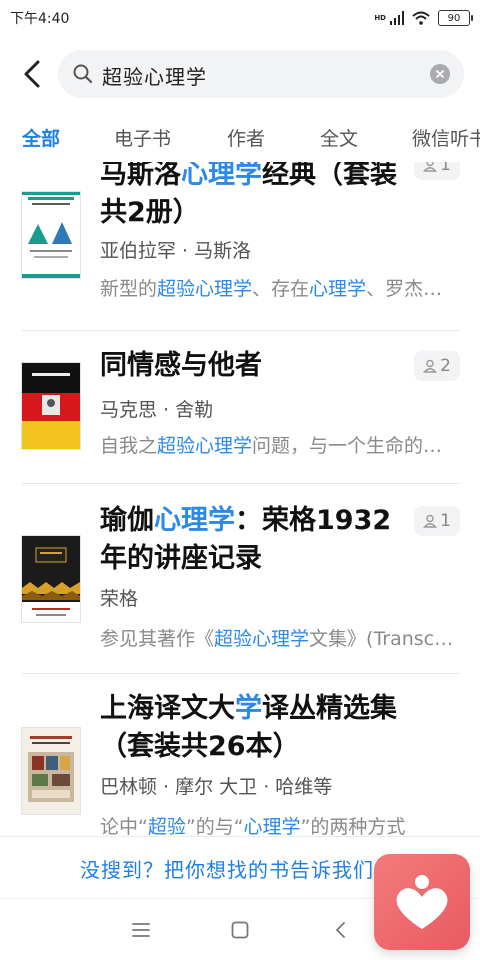  Describe the element at coordinates (250, 728) in the screenshot. I see `book-title: 上海译文大学译丛精选集（套装共26本）` at that location.